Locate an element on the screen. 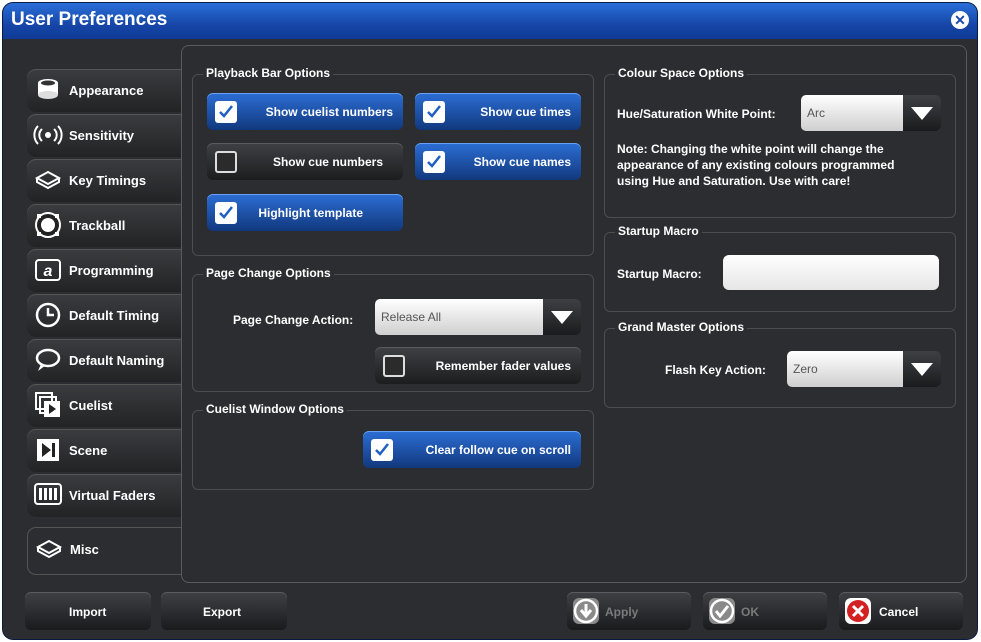 This screenshot has height=642, width=981. apply-button: Apply is located at coordinates (629, 611).